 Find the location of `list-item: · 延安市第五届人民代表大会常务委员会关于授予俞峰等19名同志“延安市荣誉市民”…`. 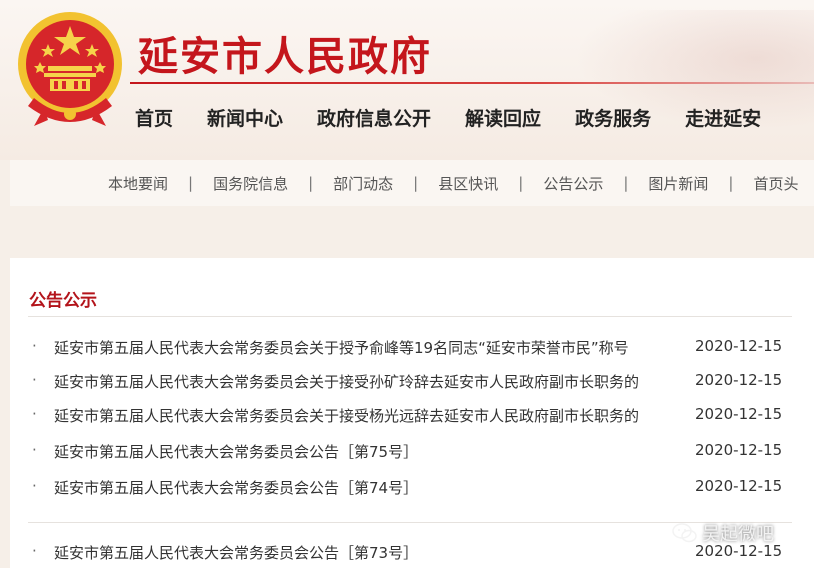

list-item: · 延安市第五届人民代表大会常务委员会关于授予俞峰等19名同志“延安市荣誉市民”… is located at coordinates (422, 349).